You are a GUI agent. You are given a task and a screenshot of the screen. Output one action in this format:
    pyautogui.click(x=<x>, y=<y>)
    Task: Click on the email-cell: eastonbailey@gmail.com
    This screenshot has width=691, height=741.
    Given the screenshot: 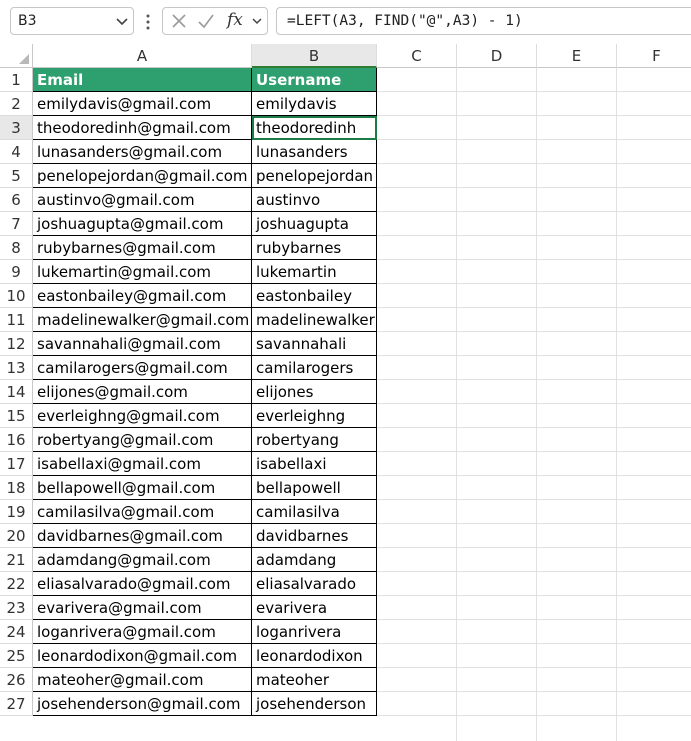 What is the action you would take?
    pyautogui.click(x=142, y=296)
    